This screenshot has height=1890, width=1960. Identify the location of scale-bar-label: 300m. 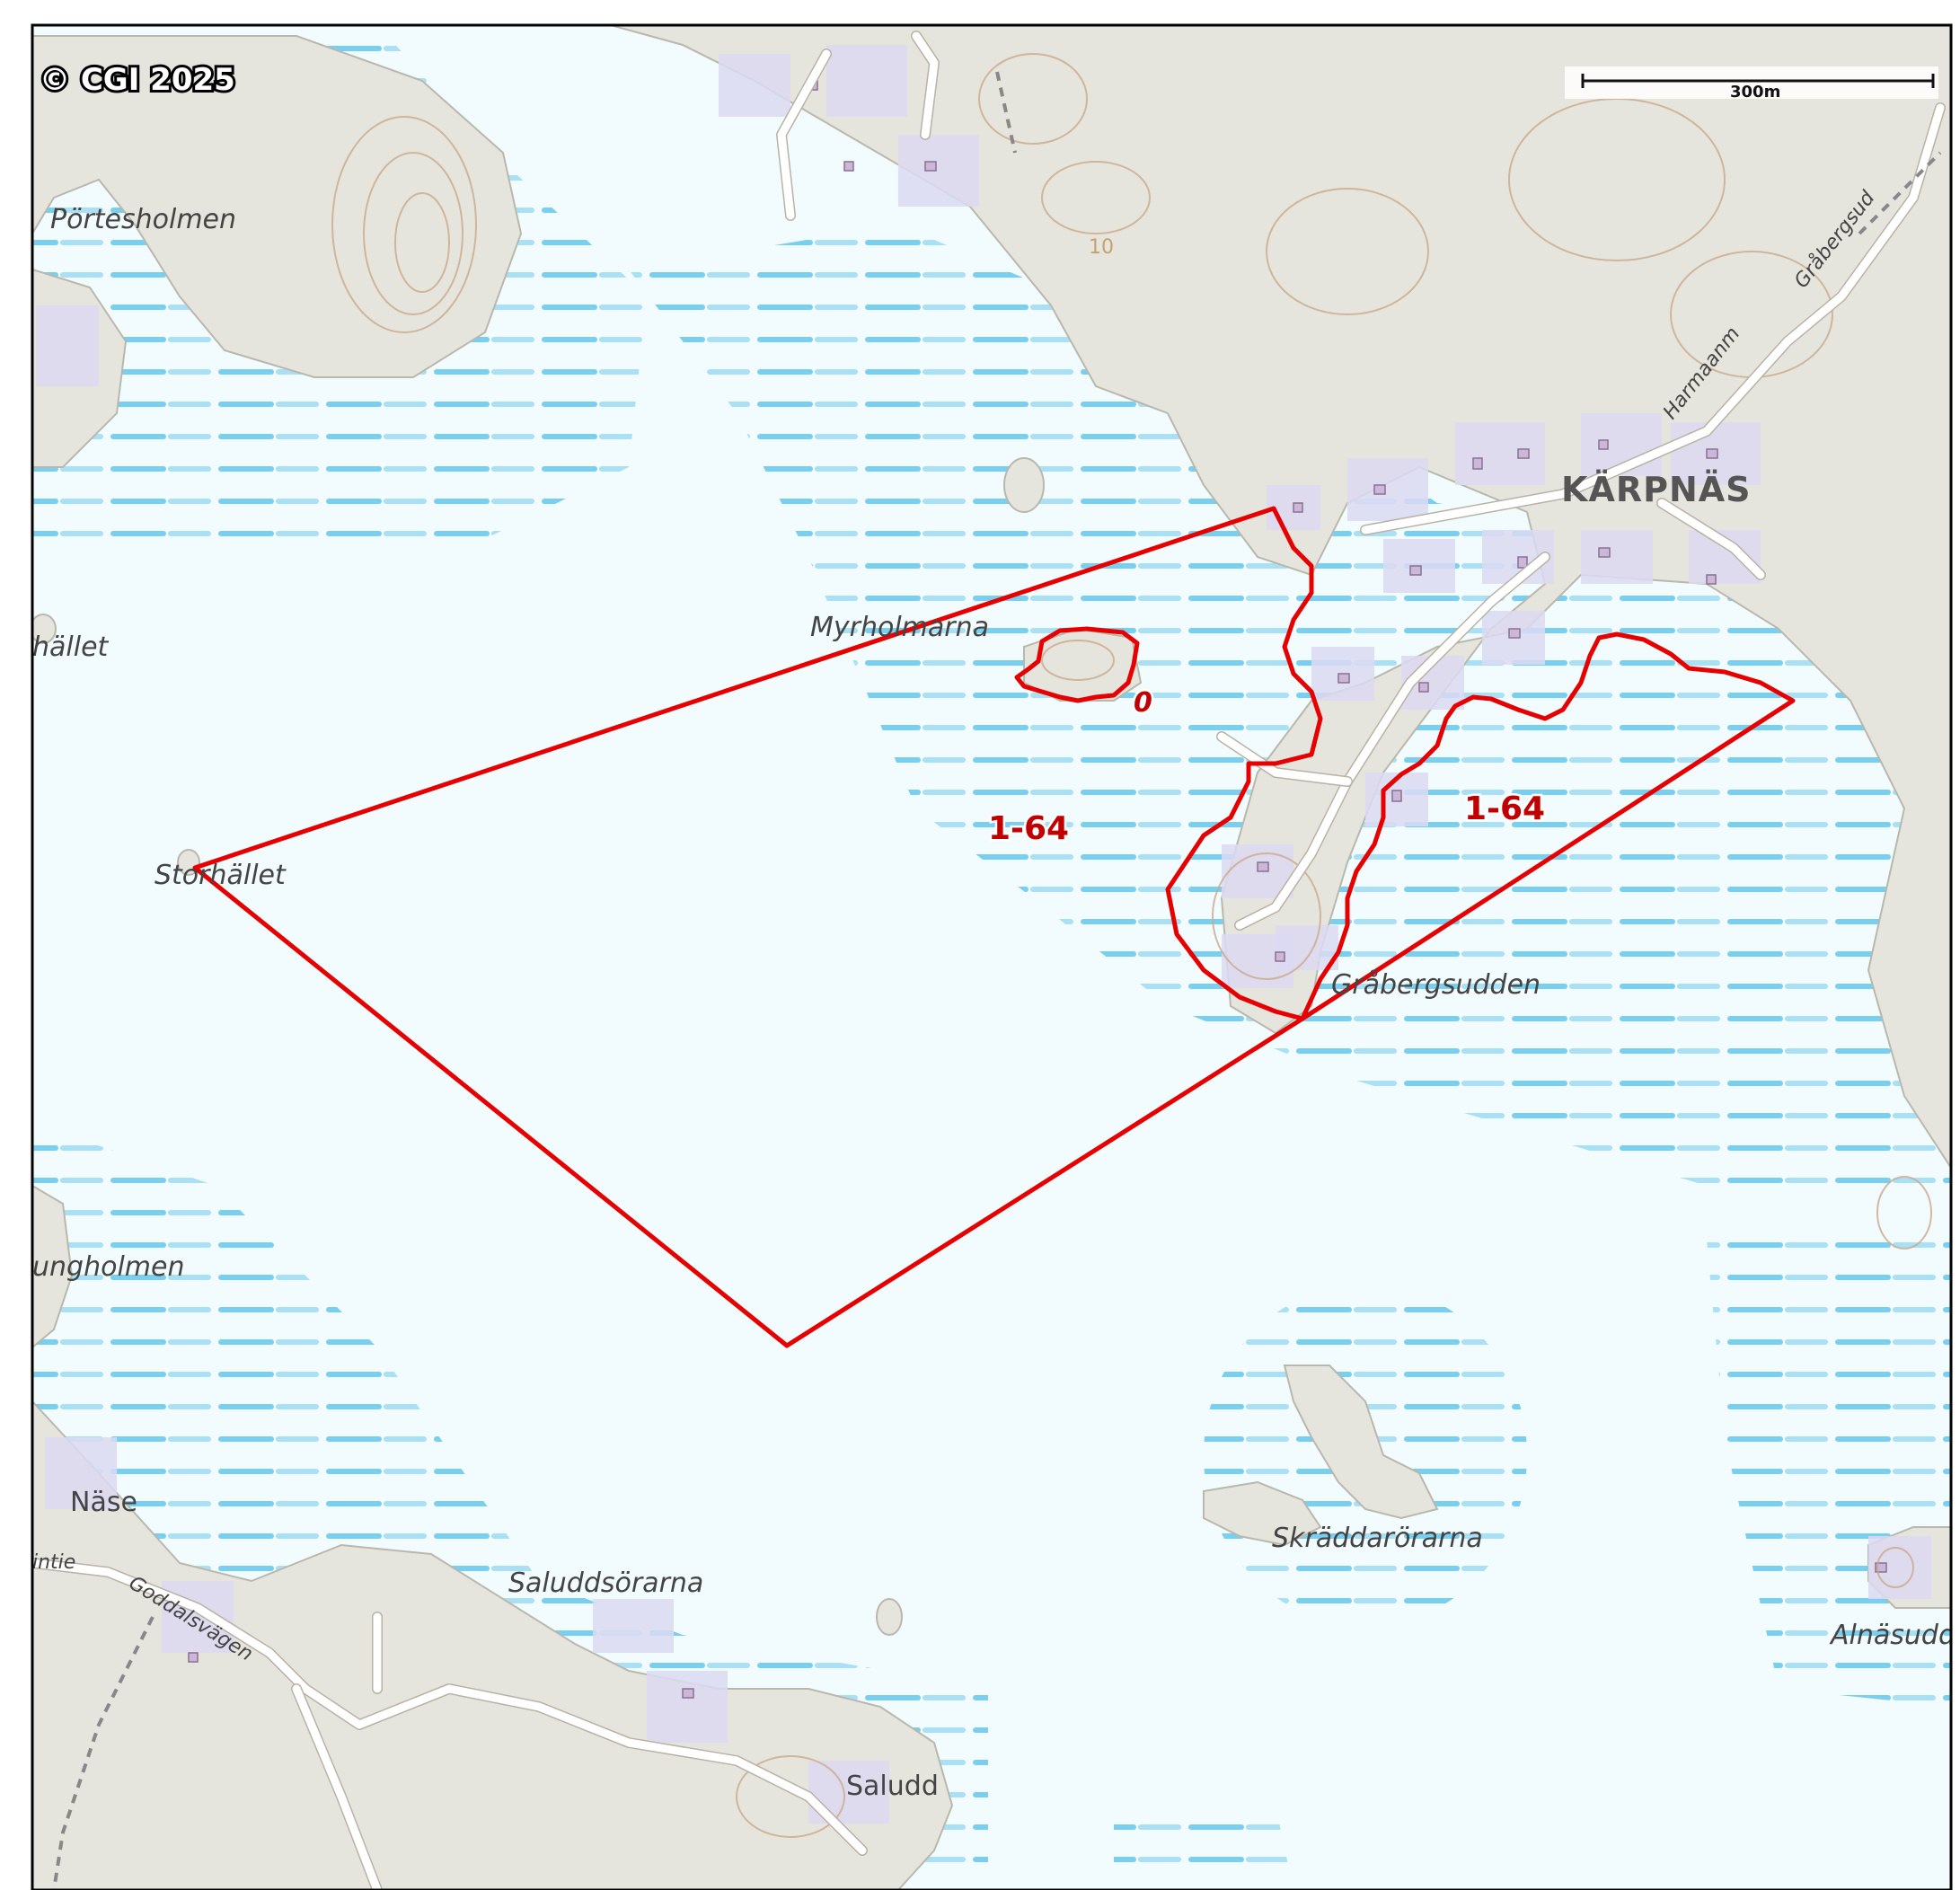
(1755, 92).